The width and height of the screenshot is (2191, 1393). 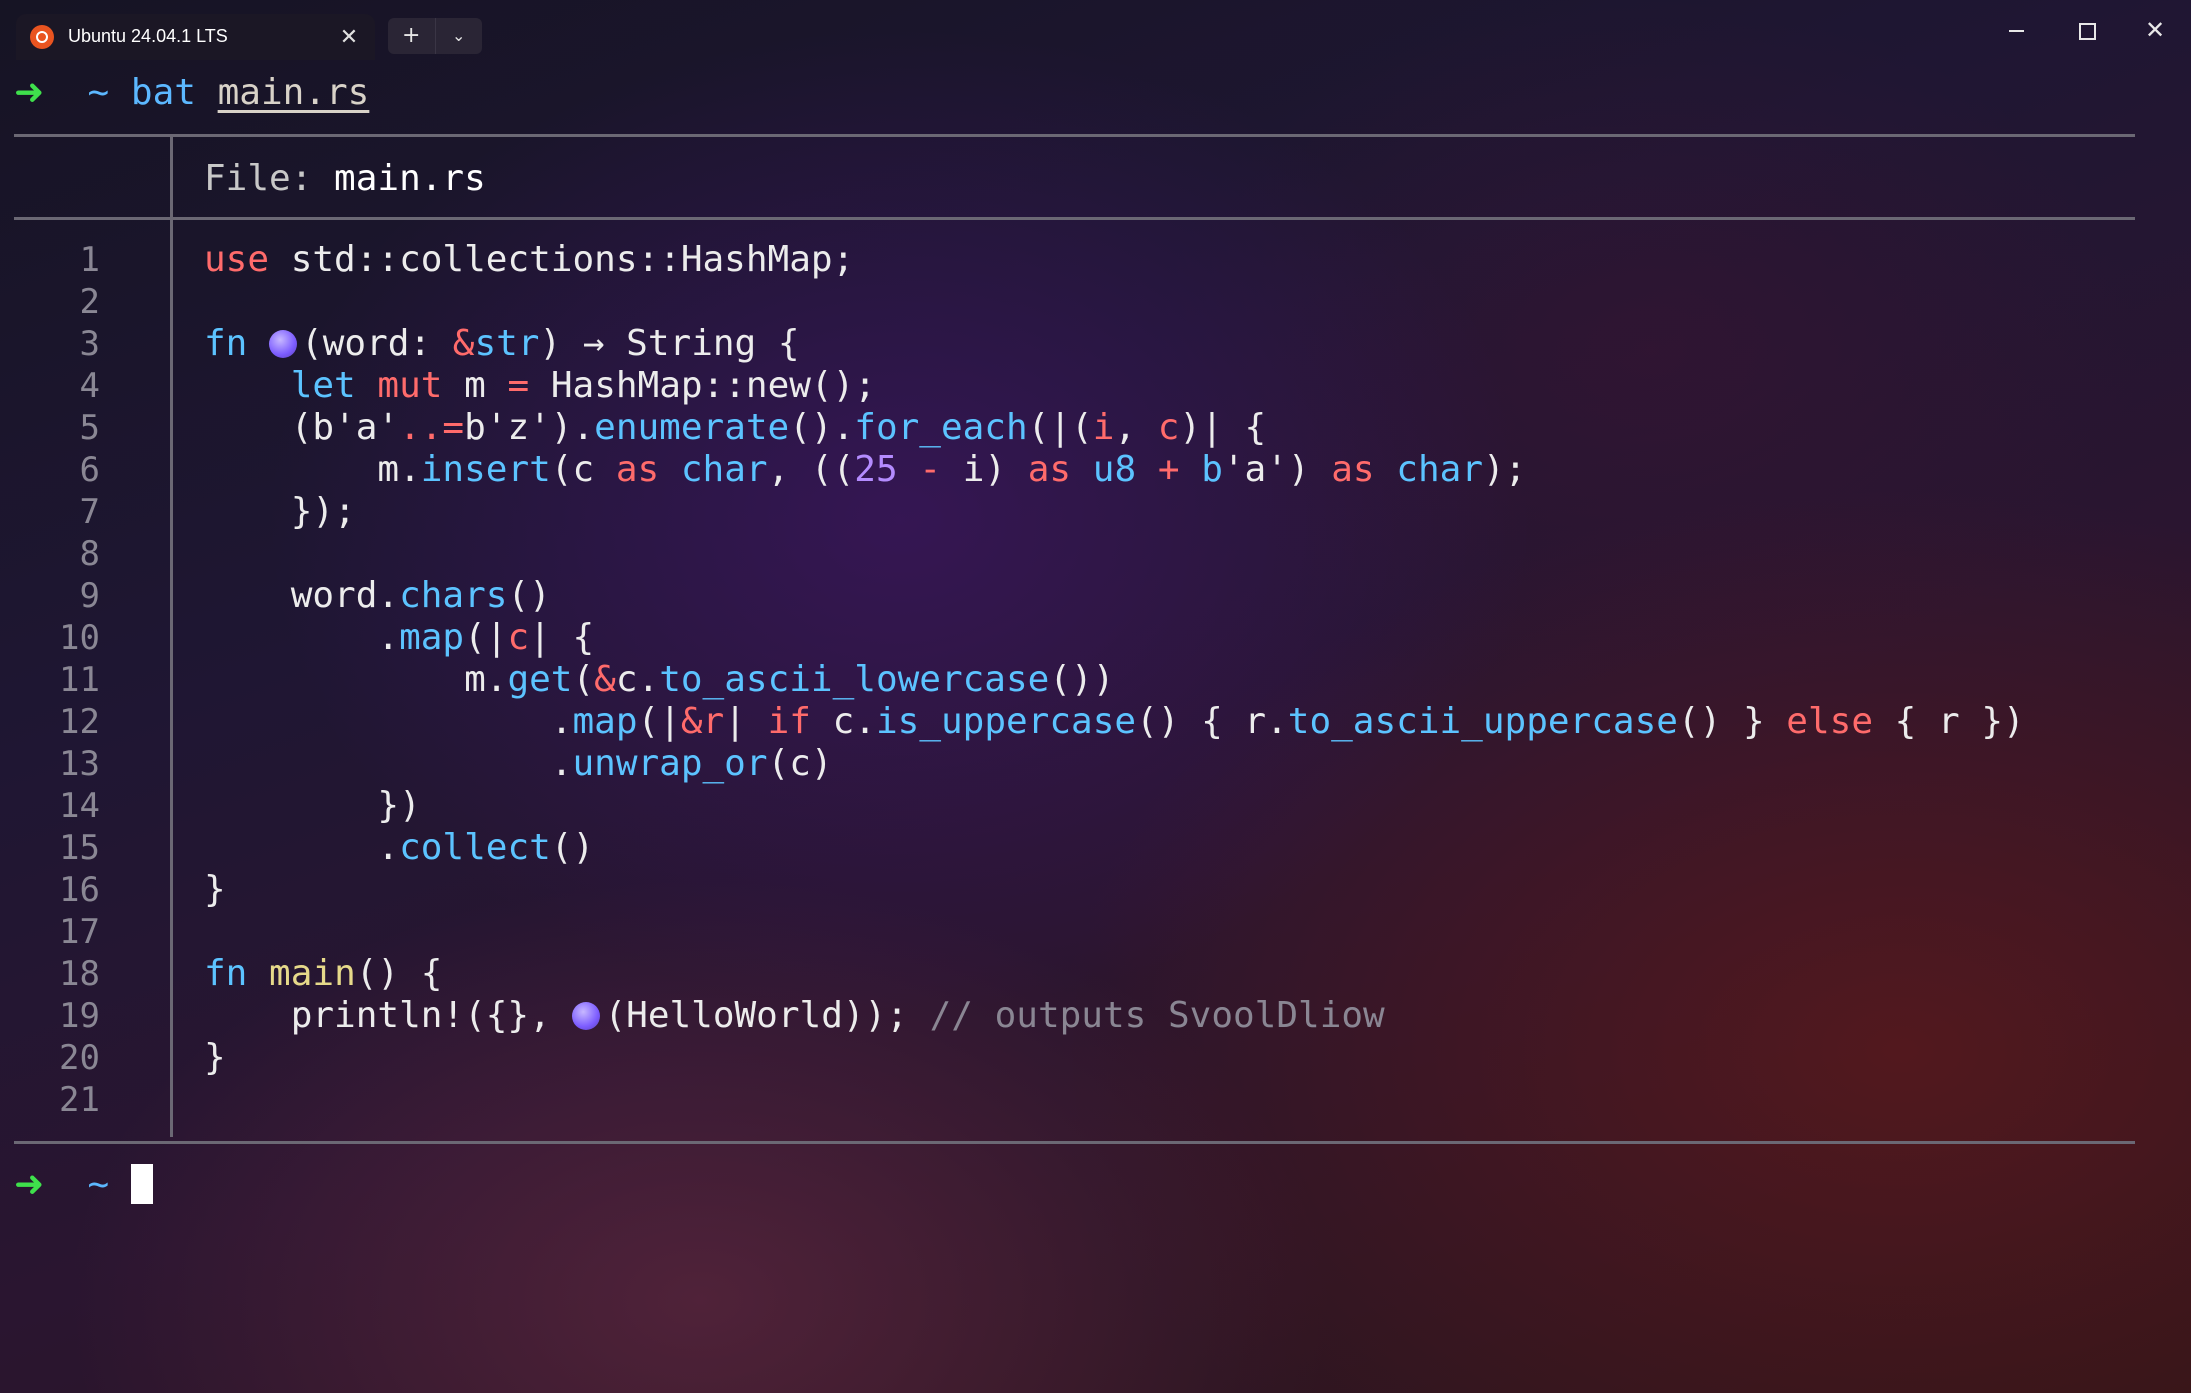 What do you see at coordinates (79, 932) in the screenshot?
I see `line-number: 17` at bounding box center [79, 932].